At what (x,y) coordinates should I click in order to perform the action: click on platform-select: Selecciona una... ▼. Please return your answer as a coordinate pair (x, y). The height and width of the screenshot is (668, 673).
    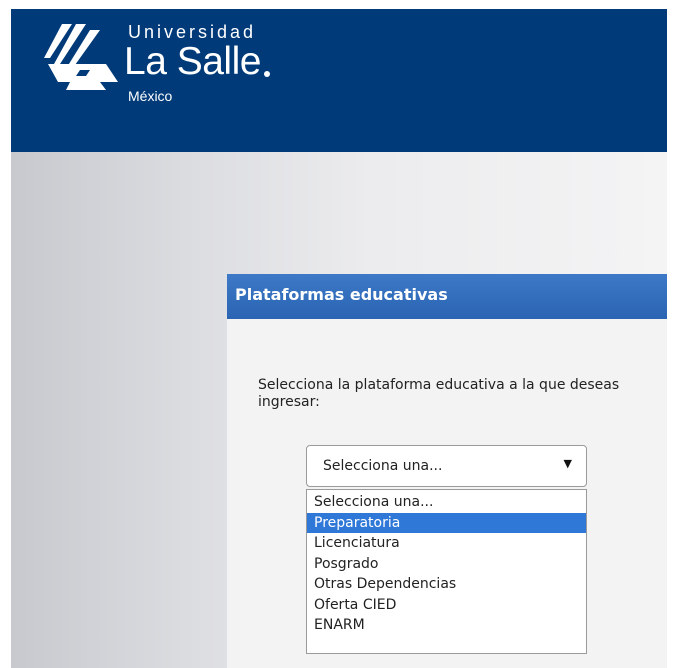
    Looking at the image, I should click on (446, 466).